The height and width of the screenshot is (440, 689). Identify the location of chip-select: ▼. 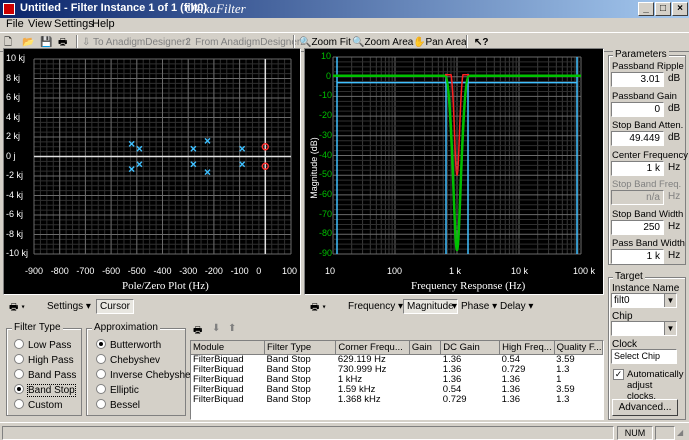
(644, 328).